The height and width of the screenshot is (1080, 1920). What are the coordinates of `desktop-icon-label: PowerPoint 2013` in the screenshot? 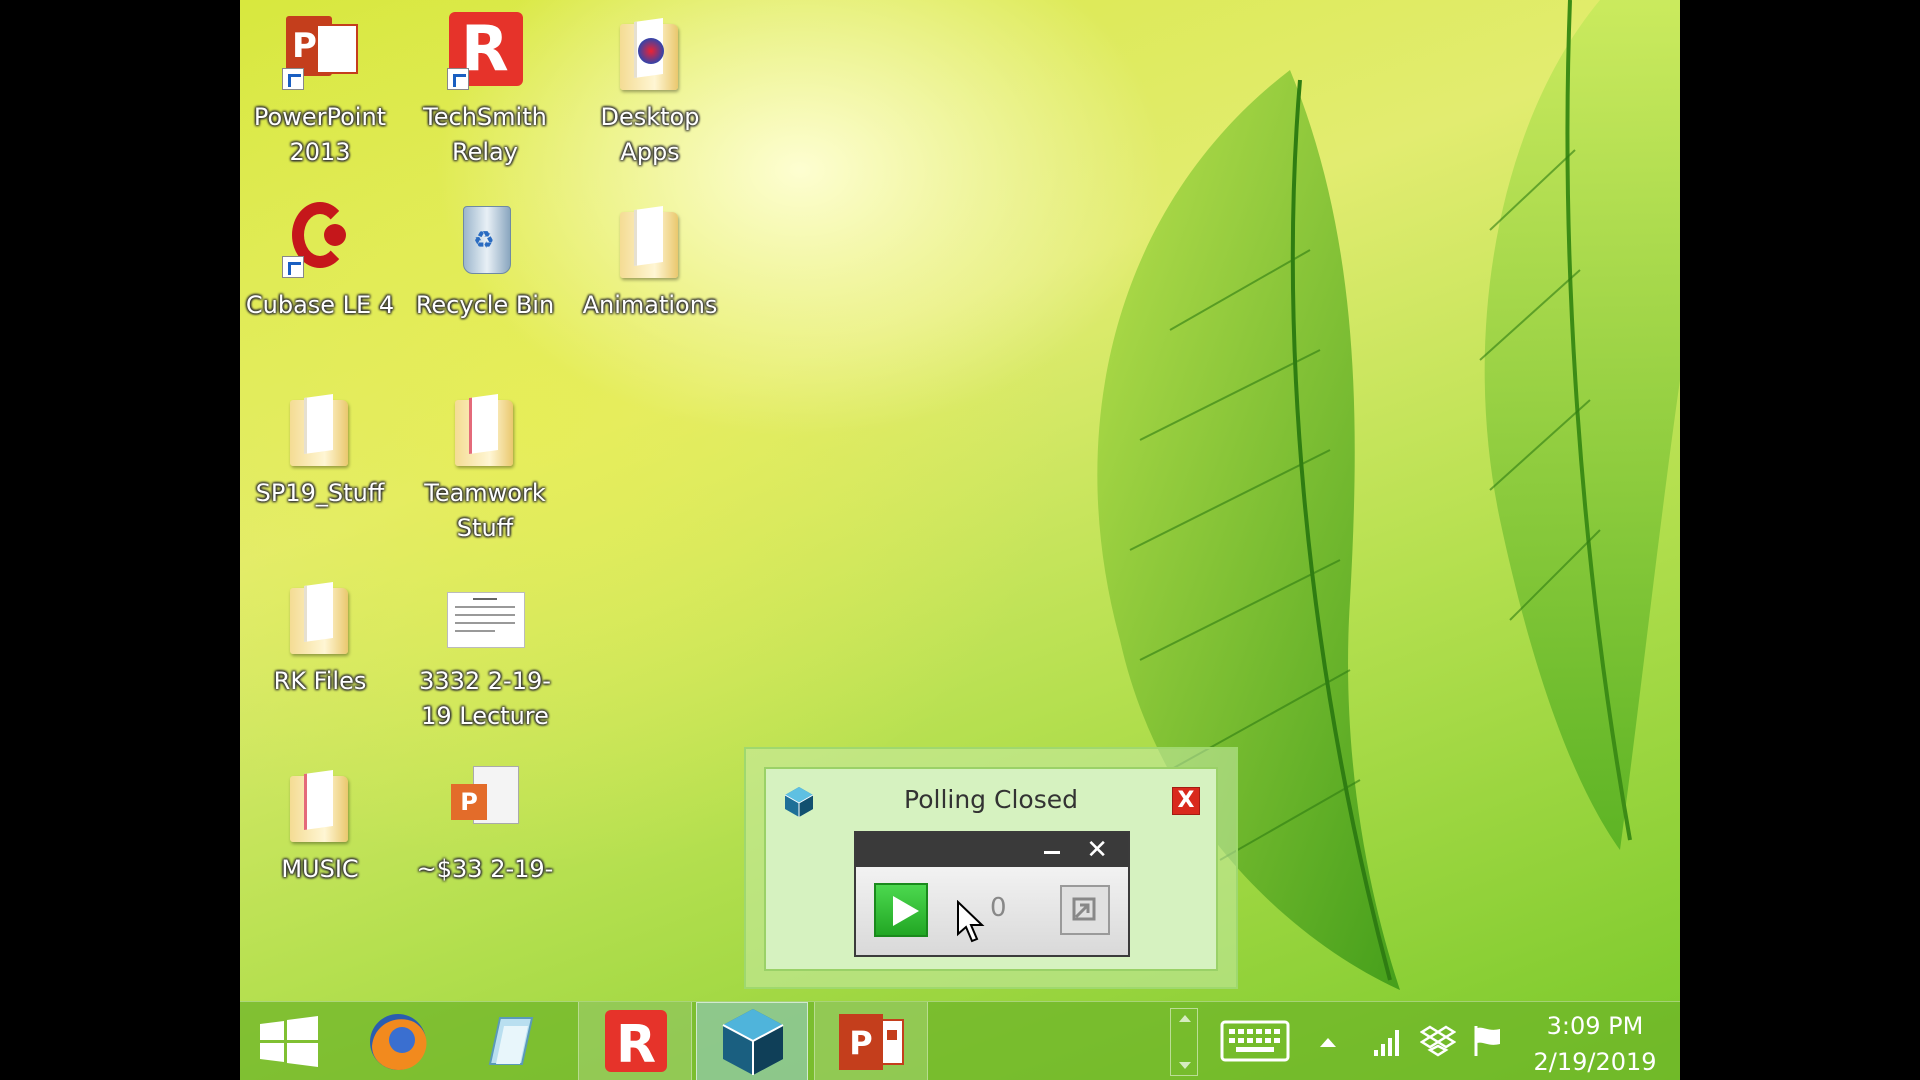 It's located at (320, 134).